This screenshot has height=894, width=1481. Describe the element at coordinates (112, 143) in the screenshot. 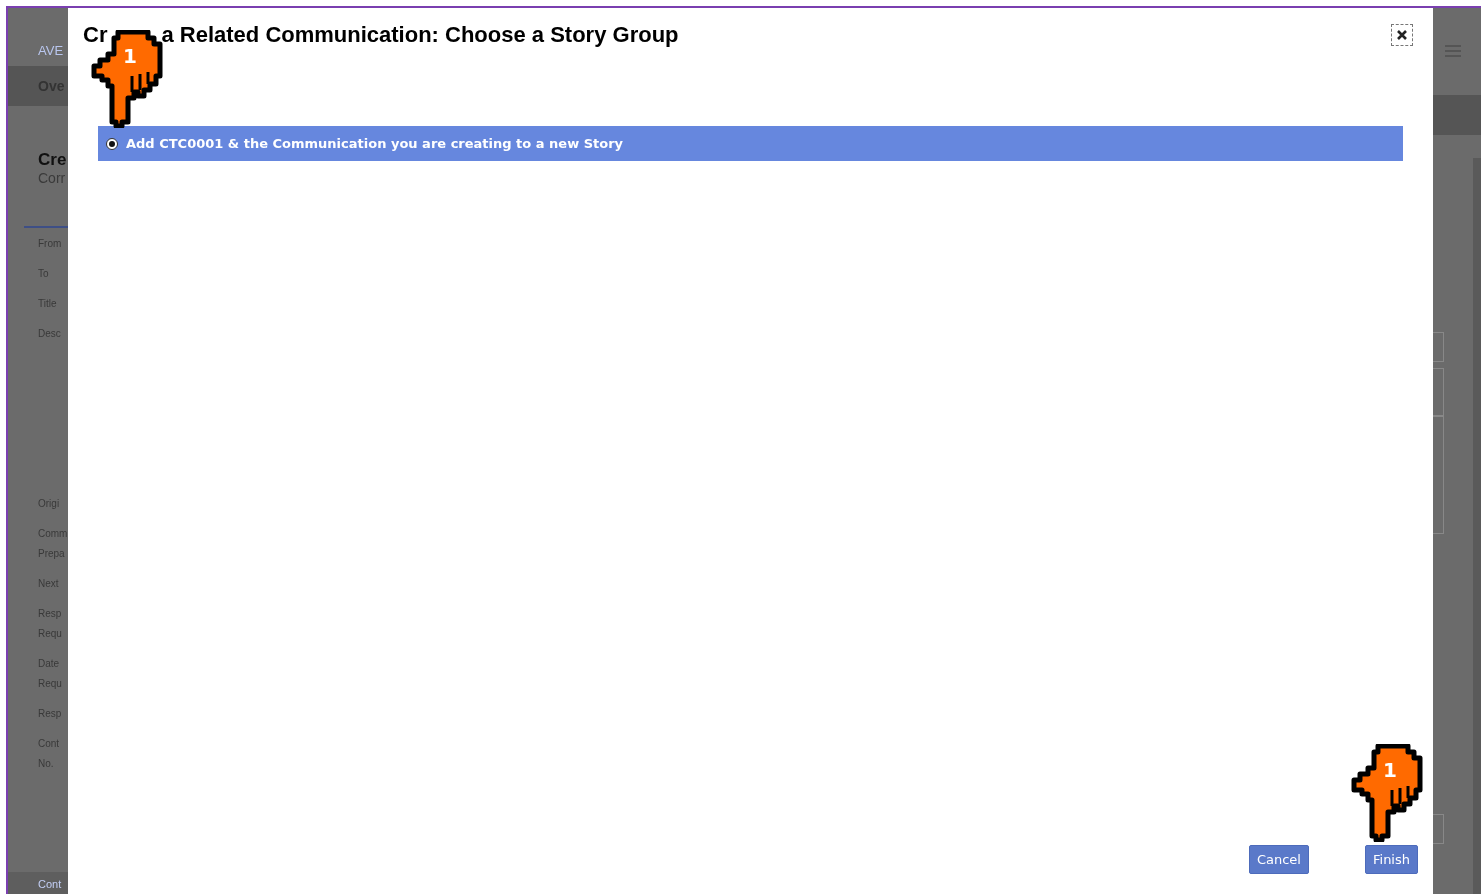

I see `radio-button` at that location.